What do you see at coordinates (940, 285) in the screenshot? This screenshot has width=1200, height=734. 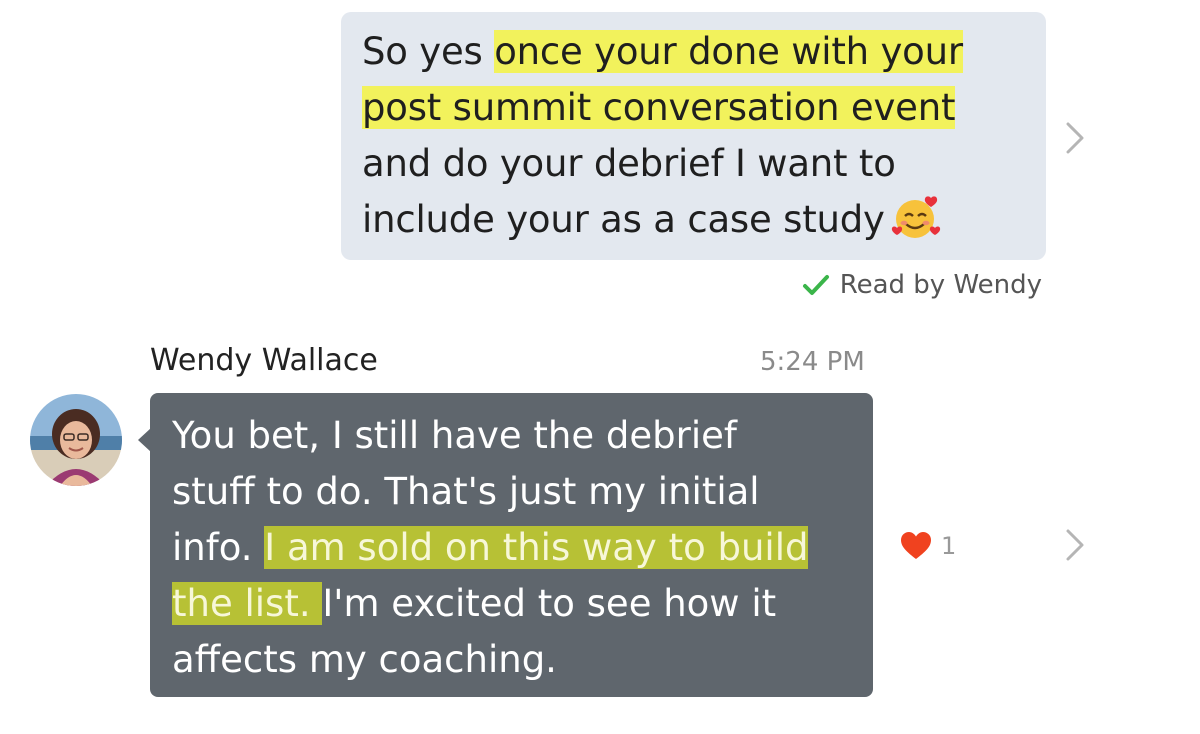 I see `read-receipt-text: Read by Wendy` at bounding box center [940, 285].